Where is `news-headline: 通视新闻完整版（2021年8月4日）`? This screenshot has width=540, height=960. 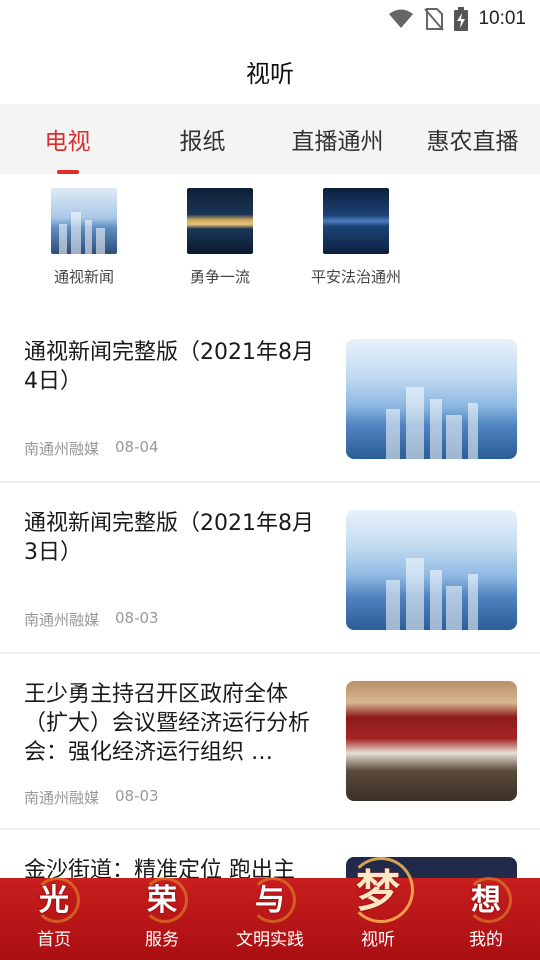 news-headline: 通视新闻完整版（2021年8月4日） is located at coordinates (169, 367).